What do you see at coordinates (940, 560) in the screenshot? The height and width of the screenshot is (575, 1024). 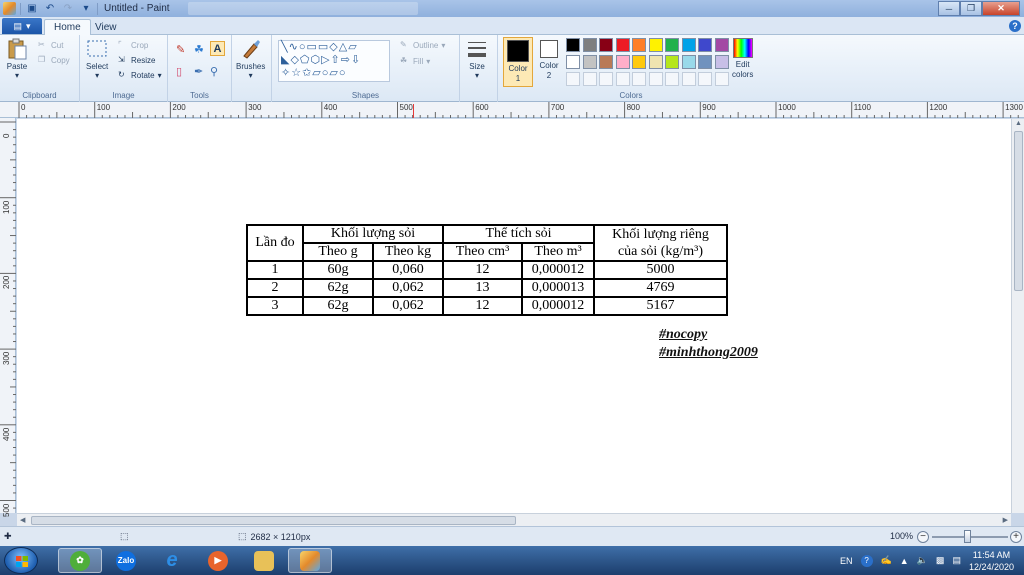 I see `network-signal-icon: ▩` at bounding box center [940, 560].